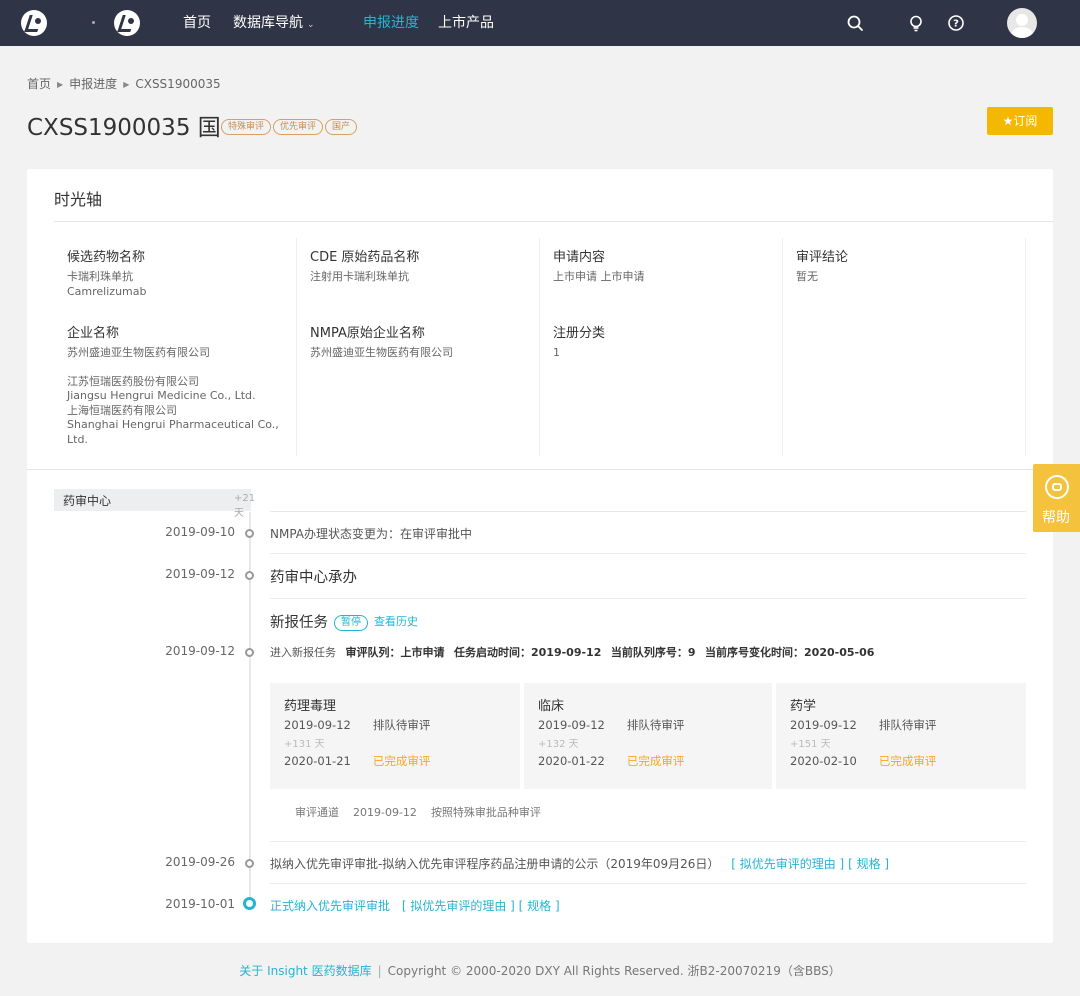 The width and height of the screenshot is (1080, 996). Describe the element at coordinates (178, 84) in the screenshot. I see `breadcrumb-current: CXSS1900035` at that location.